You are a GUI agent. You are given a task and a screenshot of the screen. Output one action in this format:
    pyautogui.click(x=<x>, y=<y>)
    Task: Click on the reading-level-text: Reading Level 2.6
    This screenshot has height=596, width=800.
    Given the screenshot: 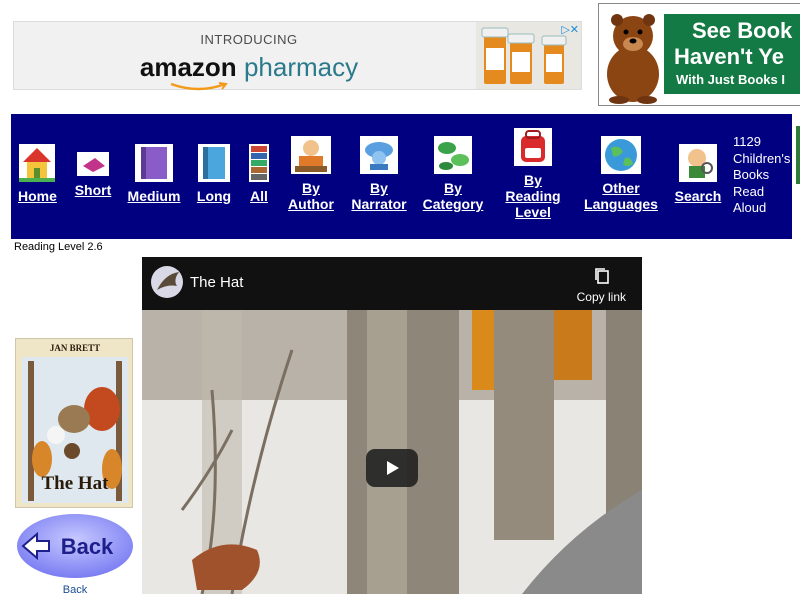 What is the action you would take?
    pyautogui.click(x=58, y=247)
    